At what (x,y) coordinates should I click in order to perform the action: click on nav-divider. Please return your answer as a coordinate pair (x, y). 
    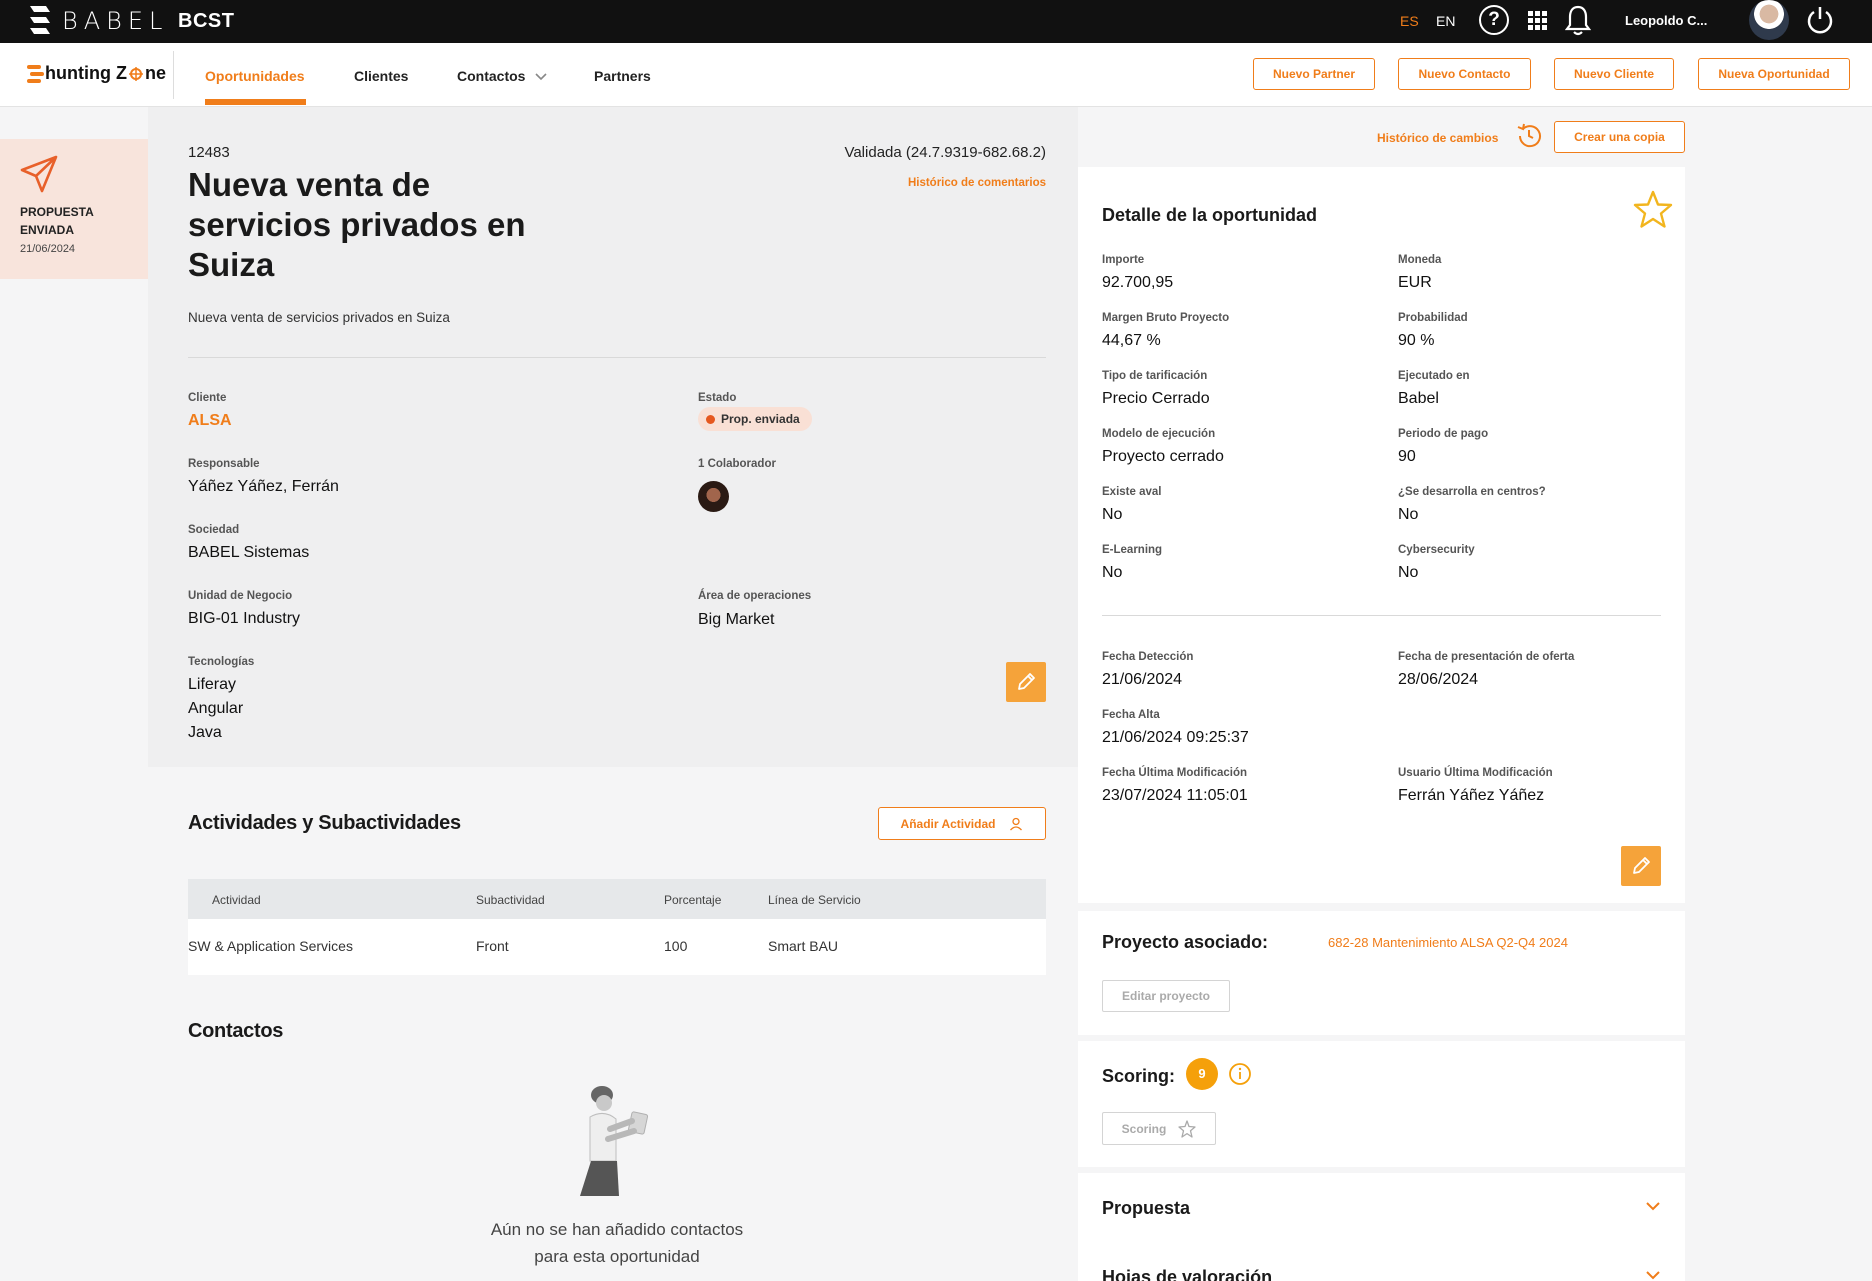
    Looking at the image, I should click on (173, 75).